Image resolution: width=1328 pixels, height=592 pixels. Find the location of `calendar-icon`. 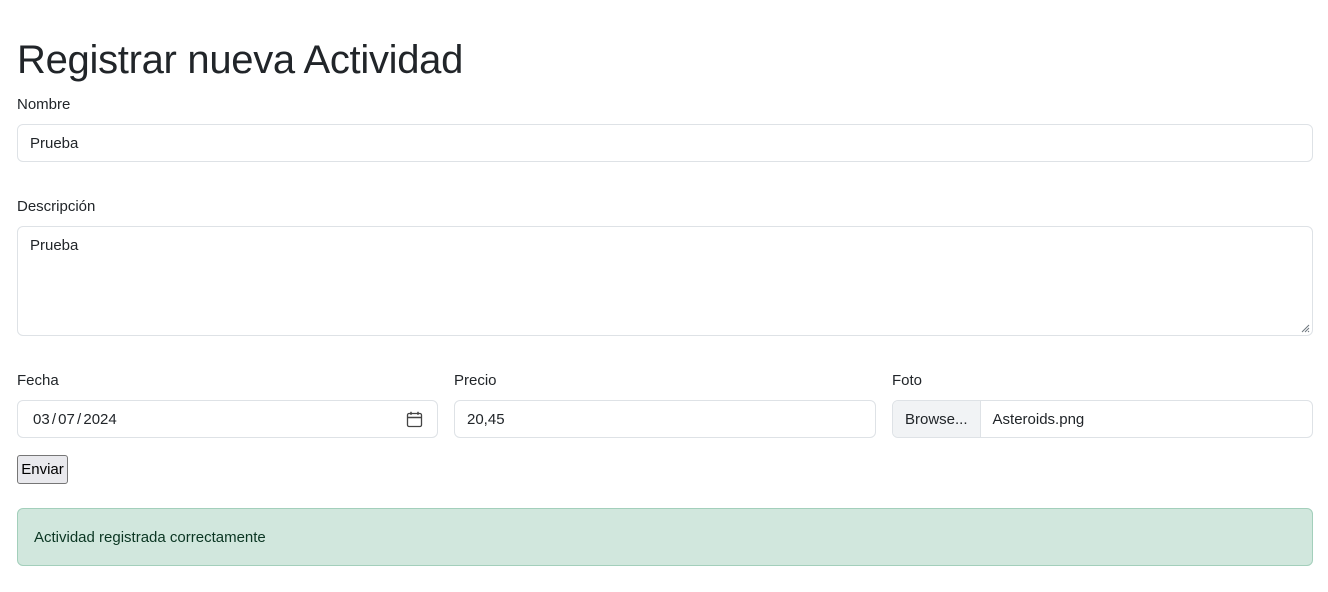

calendar-icon is located at coordinates (414, 419).